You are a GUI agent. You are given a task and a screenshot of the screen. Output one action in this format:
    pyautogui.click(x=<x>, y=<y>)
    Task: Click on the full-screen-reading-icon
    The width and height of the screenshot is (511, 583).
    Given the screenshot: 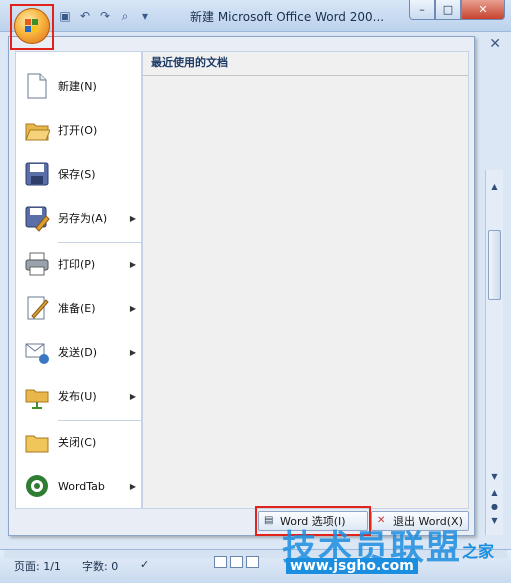 What is the action you would take?
    pyautogui.click(x=236, y=562)
    